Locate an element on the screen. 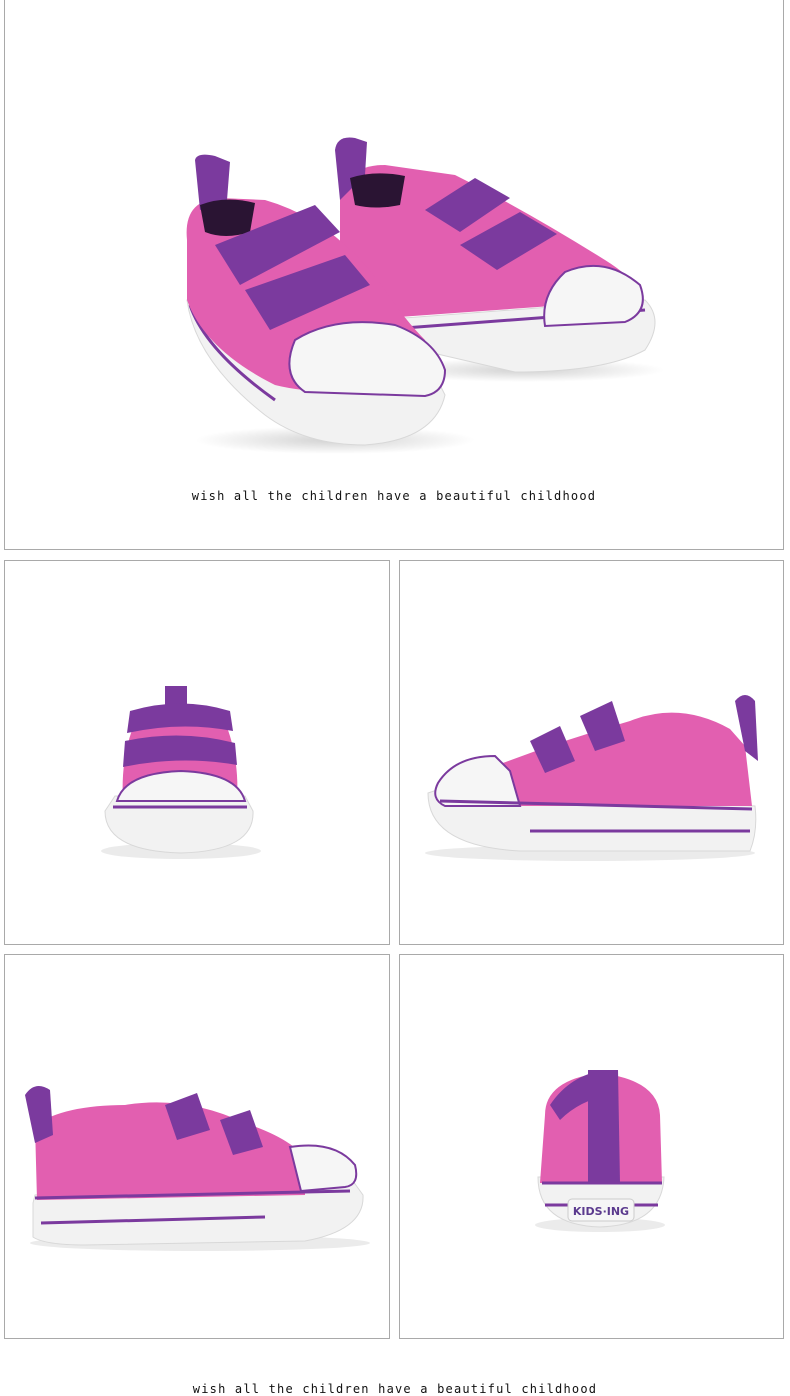 The image size is (790, 1396). gallery-side-view-left is located at coordinates (197, 1146).